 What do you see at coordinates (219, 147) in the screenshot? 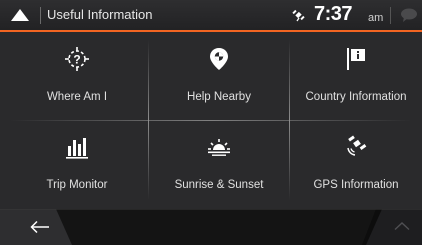
I see `sunrise-sunset-icon` at bounding box center [219, 147].